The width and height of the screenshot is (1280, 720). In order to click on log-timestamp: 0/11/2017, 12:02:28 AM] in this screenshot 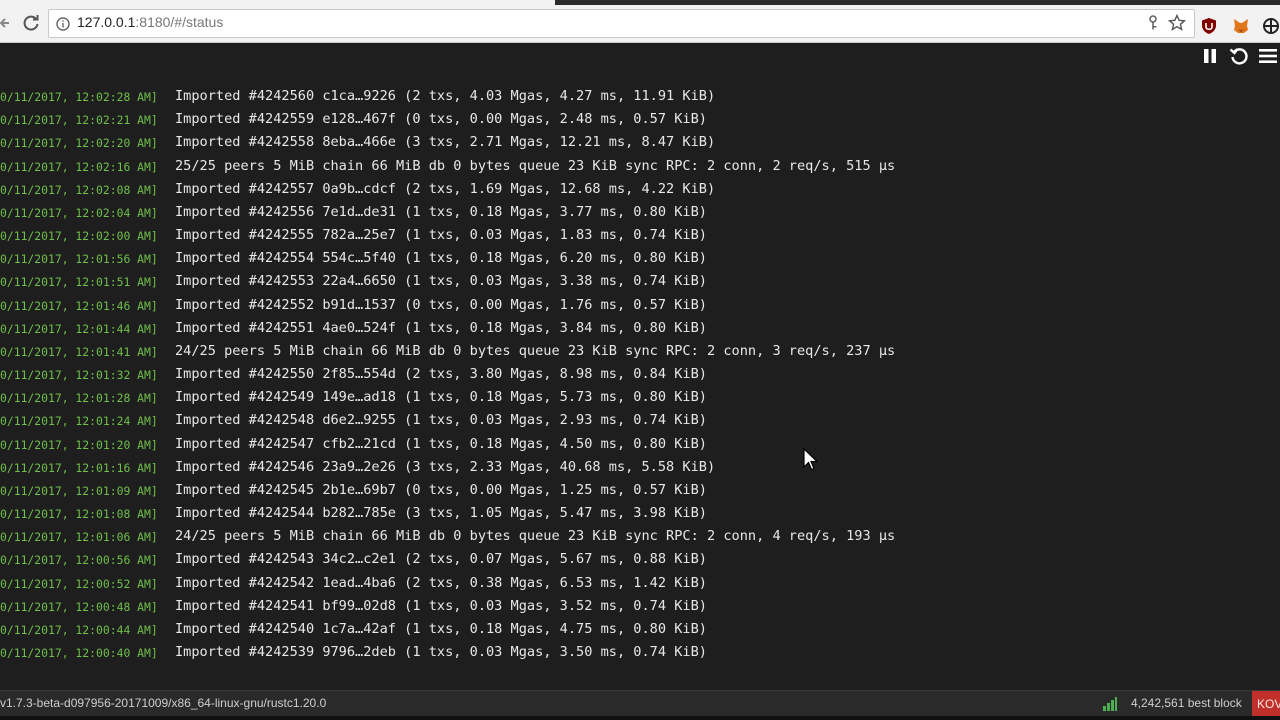, I will do `click(79, 97)`.